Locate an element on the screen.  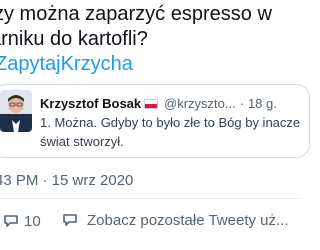
divider is located at coordinates (150, 198).